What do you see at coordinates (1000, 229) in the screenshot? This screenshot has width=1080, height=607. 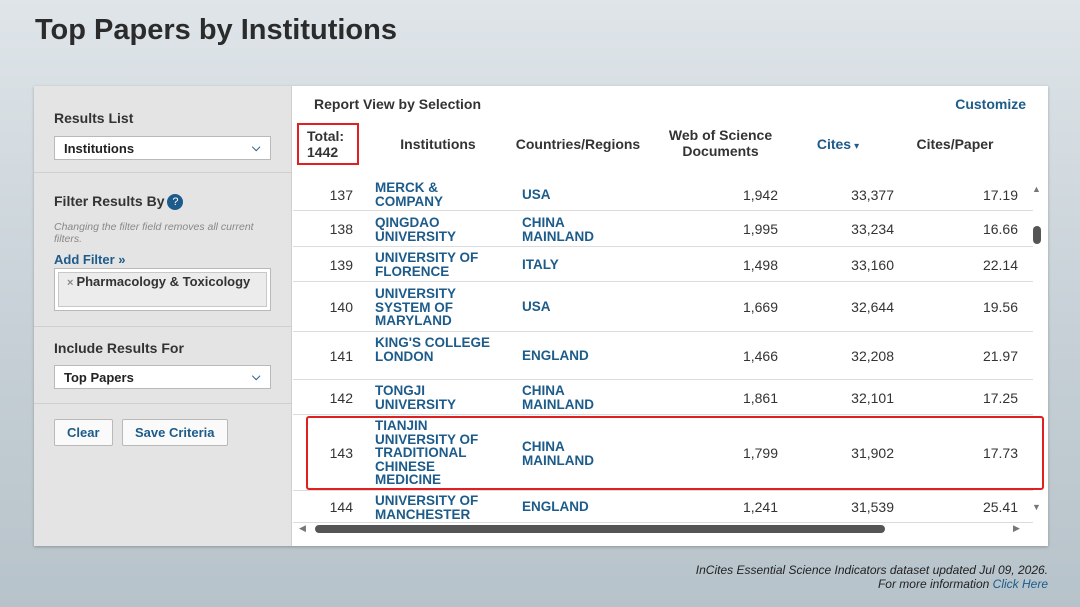 I see `cites-paper-cell: 16.66` at bounding box center [1000, 229].